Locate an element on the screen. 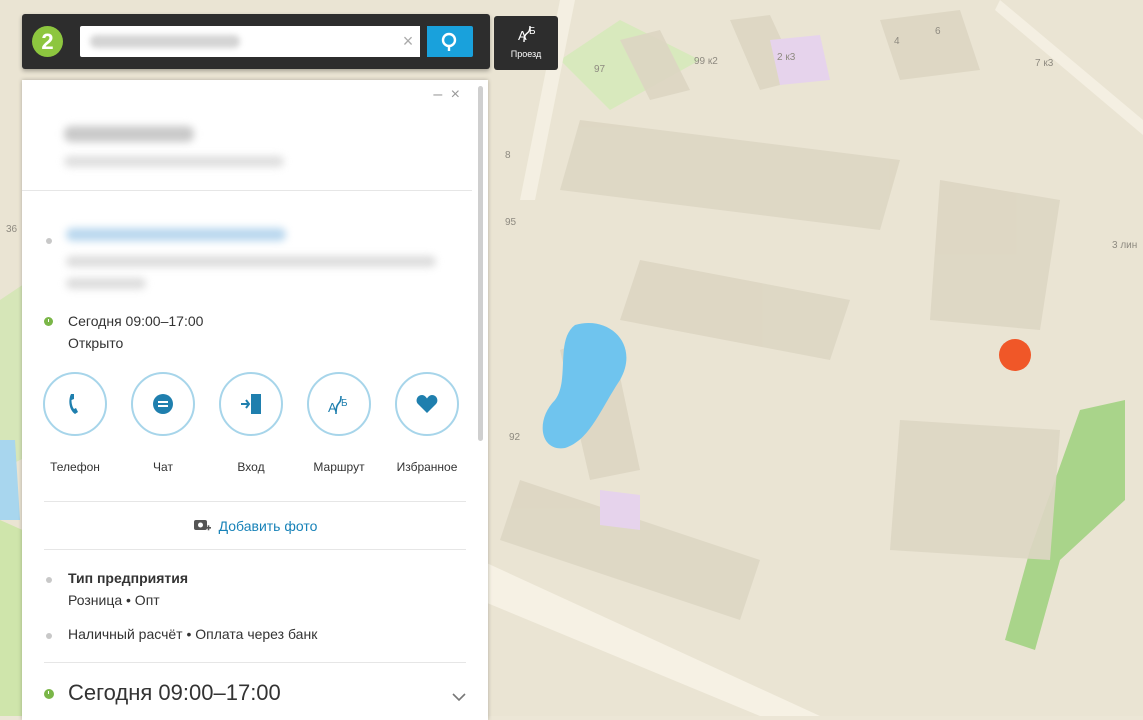  directions-label: Проезд is located at coordinates (526, 54).